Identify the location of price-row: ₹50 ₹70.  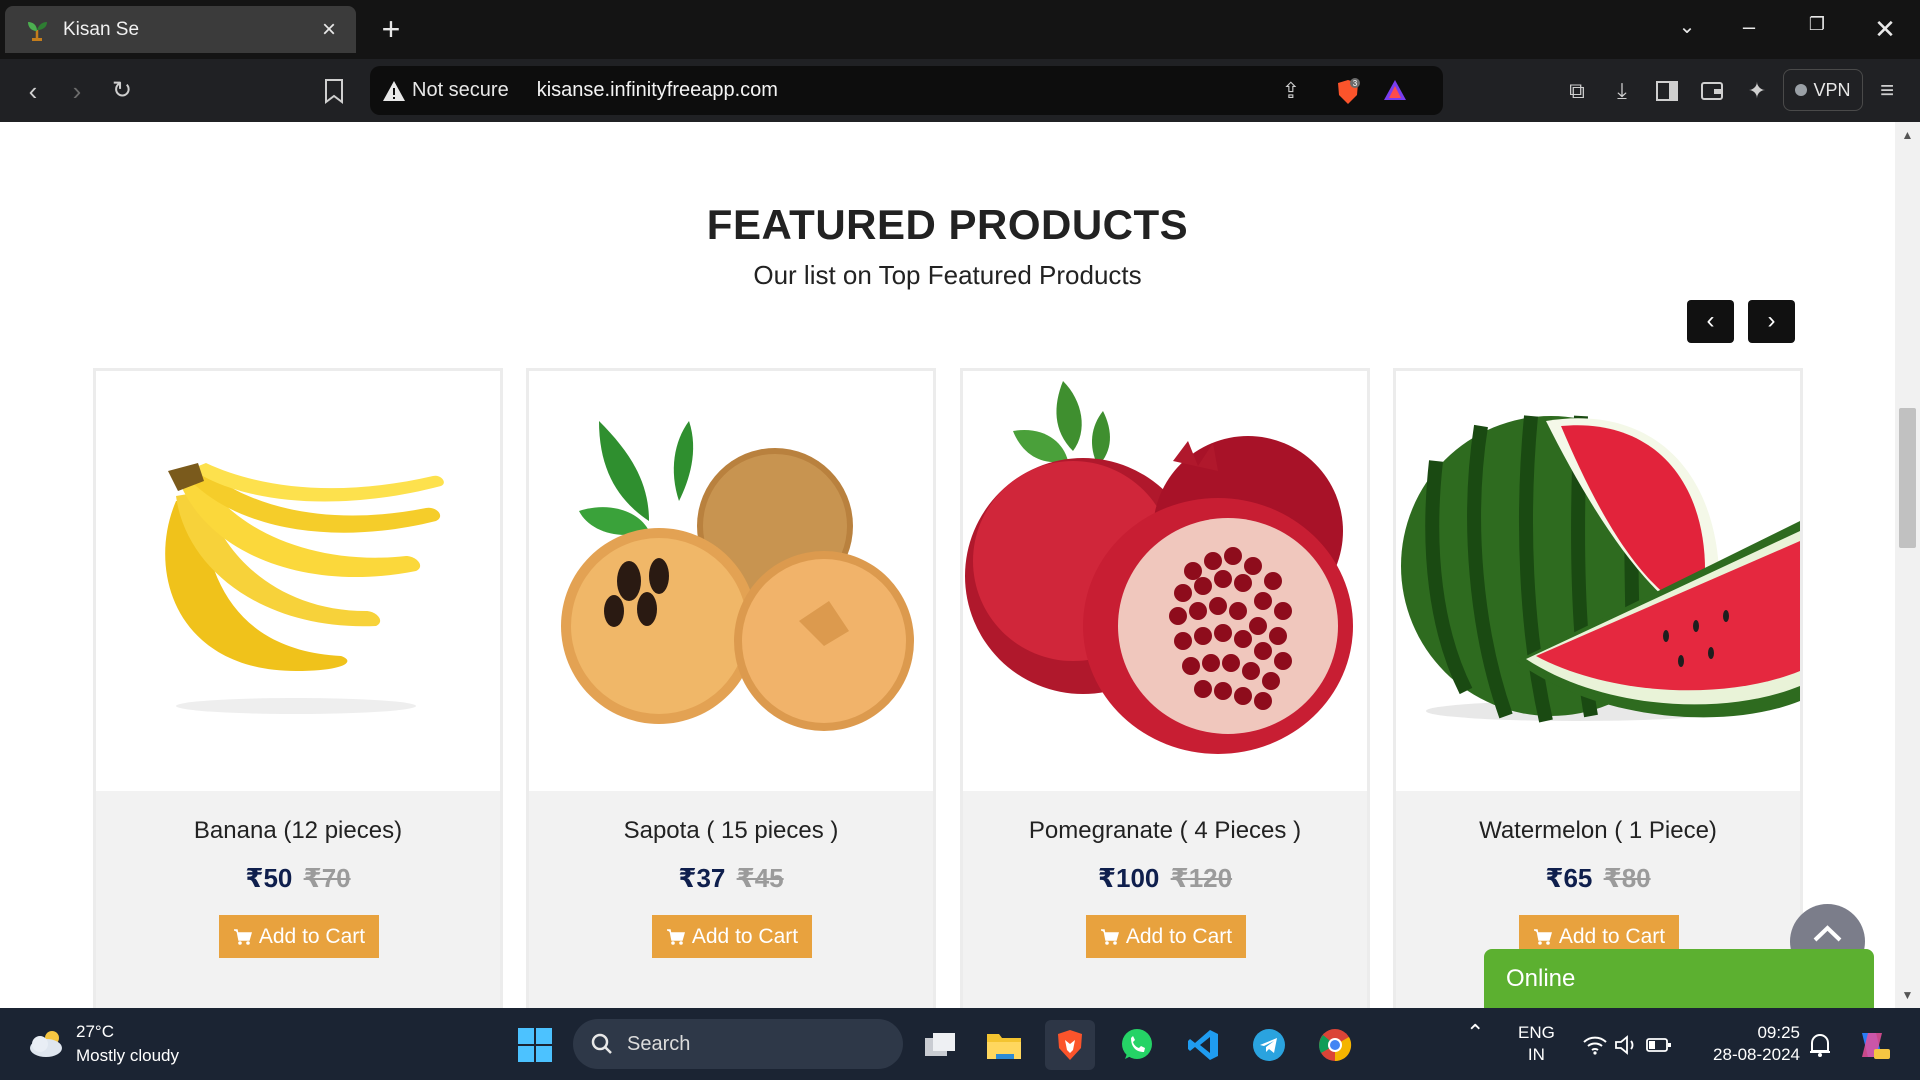
(298, 878).